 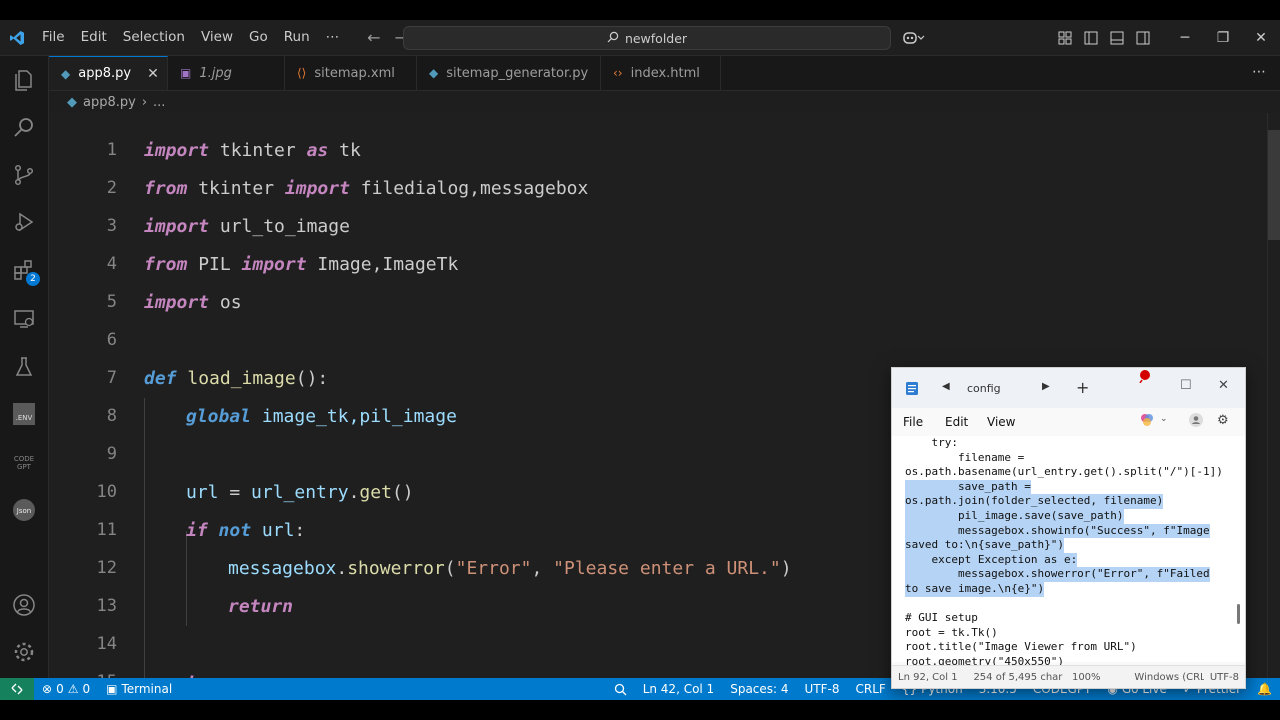 What do you see at coordinates (94, 37) in the screenshot?
I see `menu-edit: Edit` at bounding box center [94, 37].